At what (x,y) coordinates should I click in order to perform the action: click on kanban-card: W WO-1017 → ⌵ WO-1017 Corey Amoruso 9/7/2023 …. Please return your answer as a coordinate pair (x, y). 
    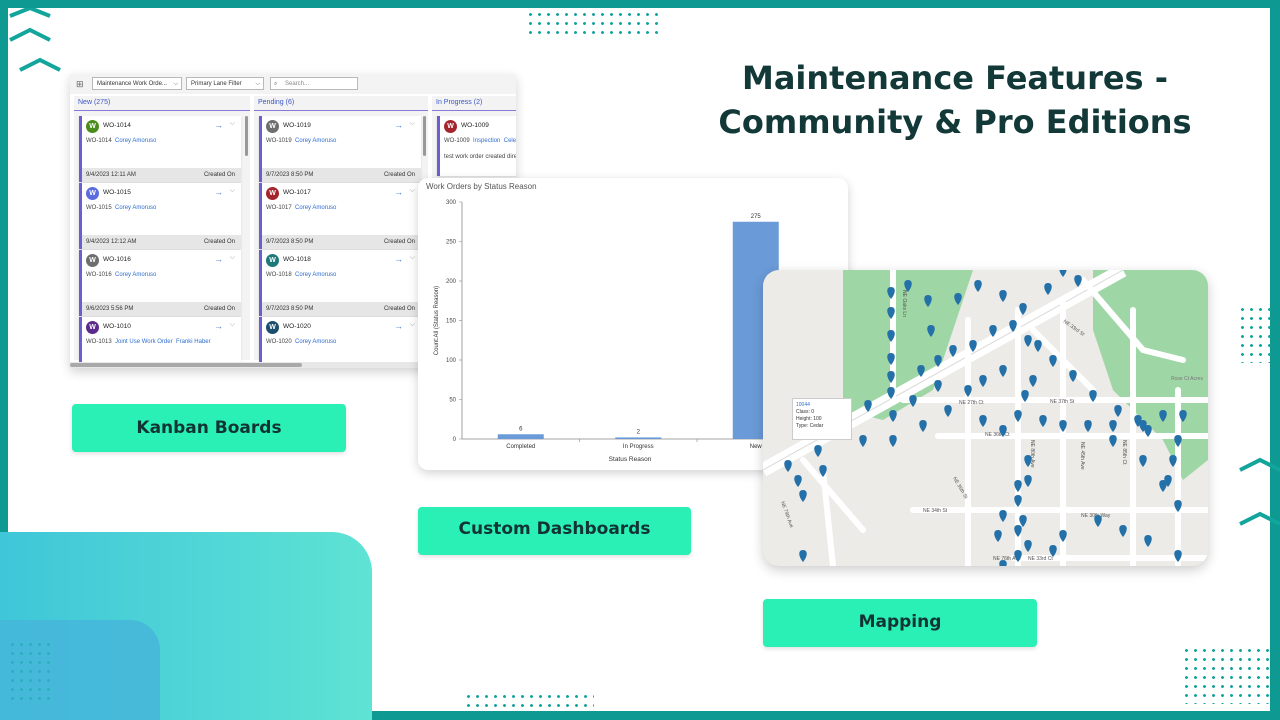
    Looking at the image, I should click on (340, 216).